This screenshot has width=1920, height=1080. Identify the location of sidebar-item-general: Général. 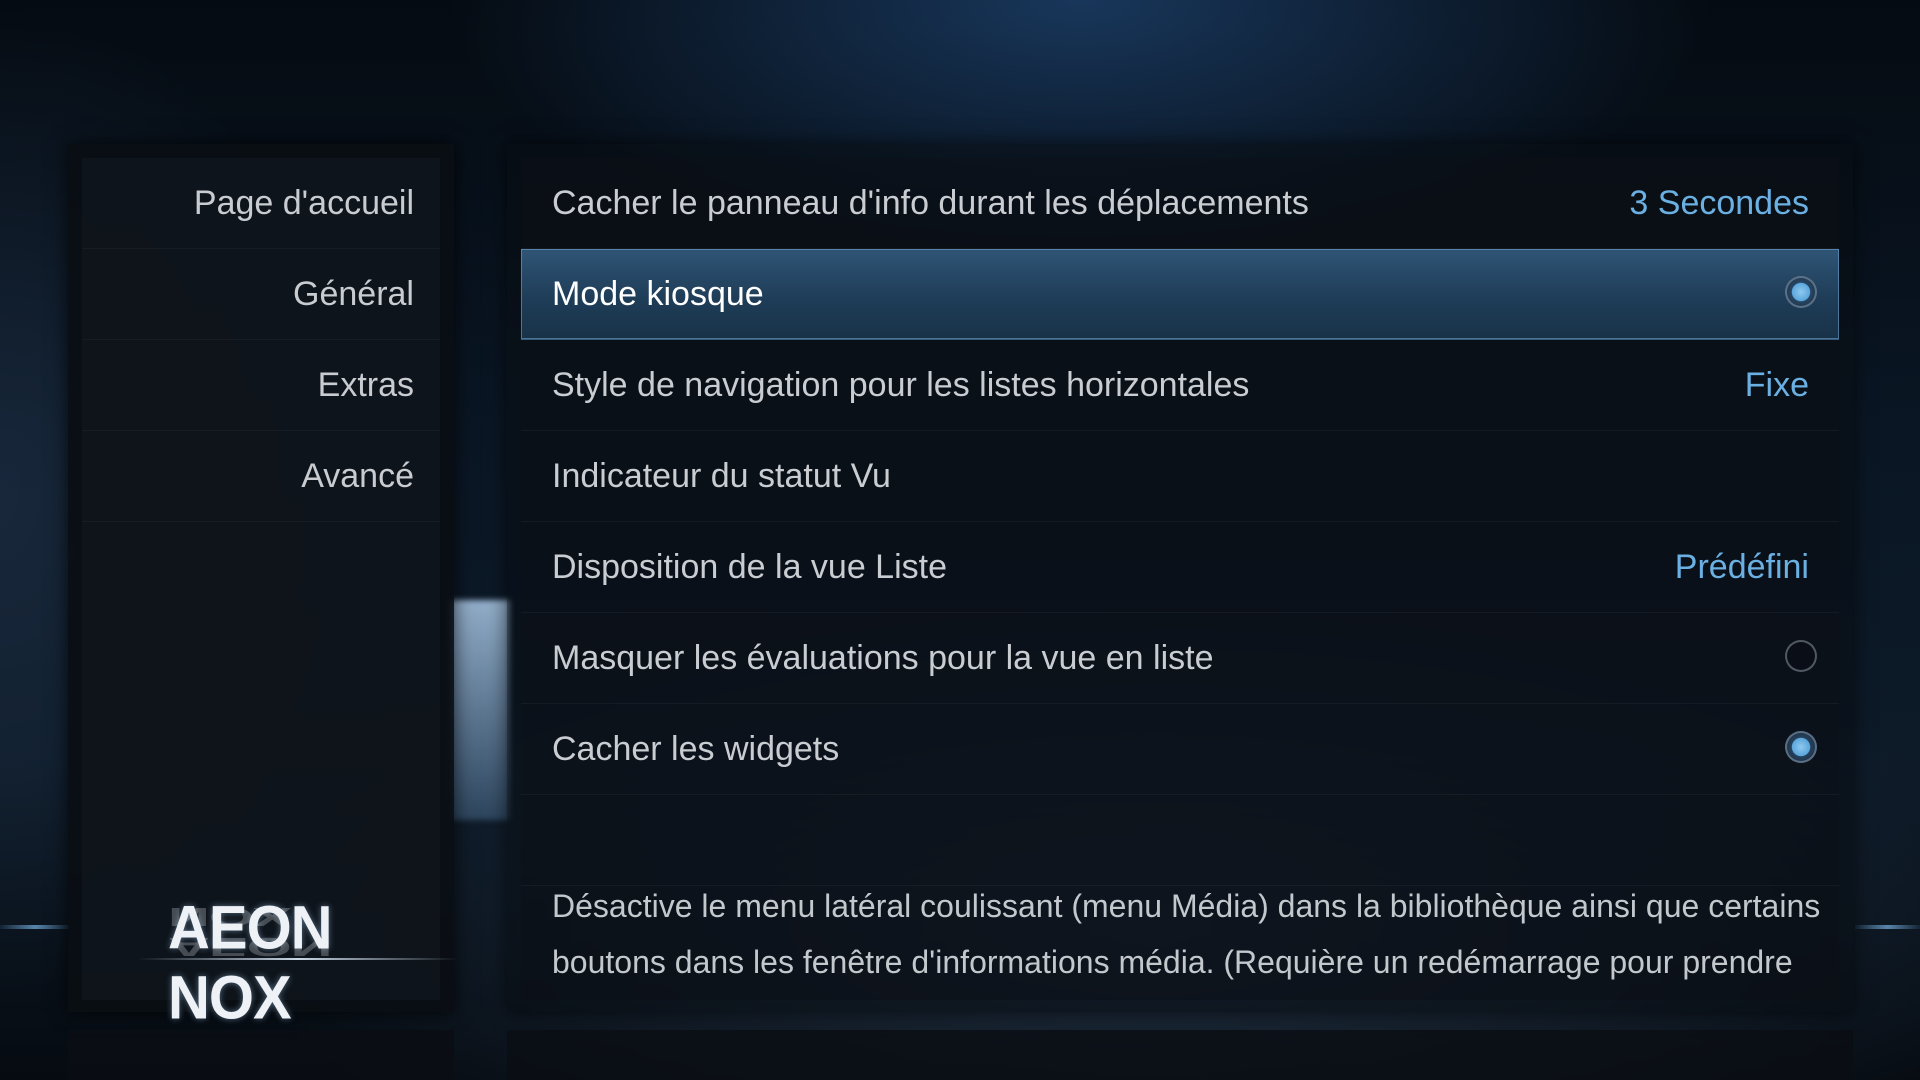
(261, 294).